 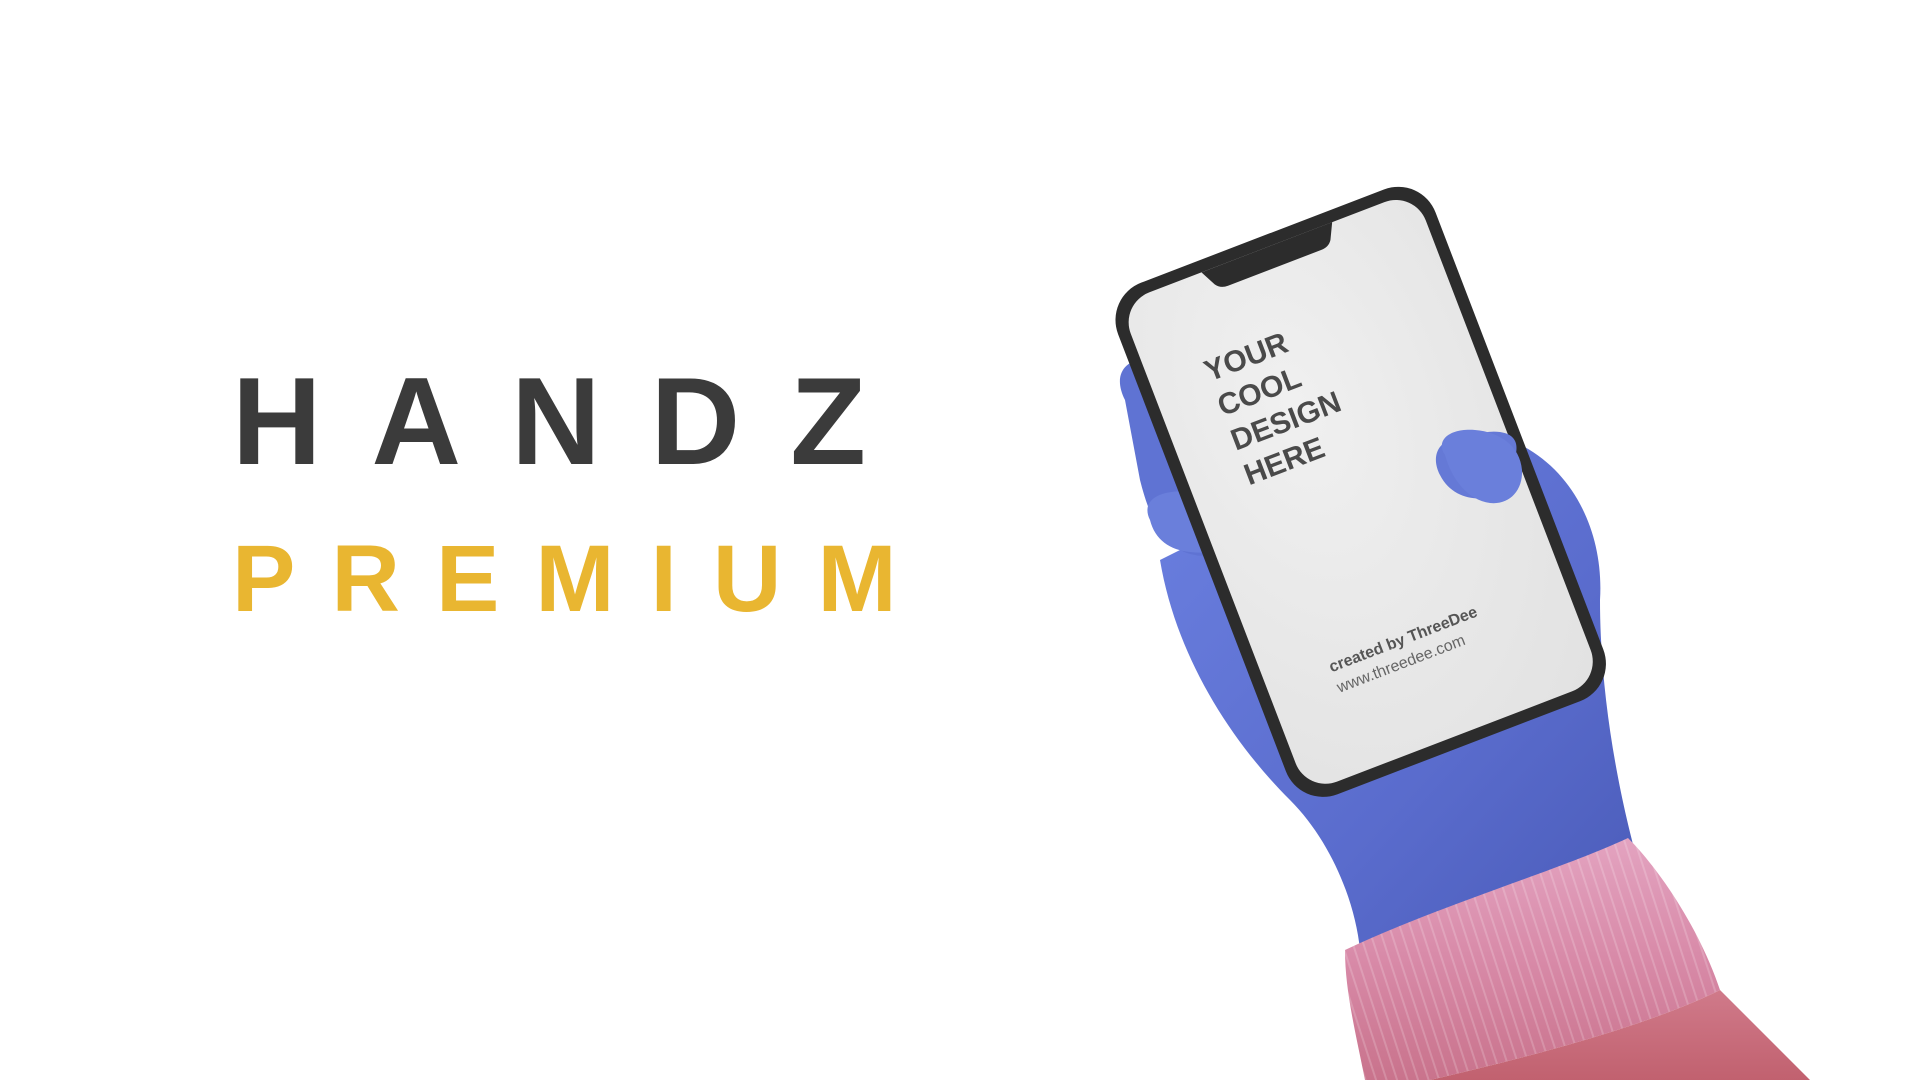 I want to click on phone, so click(x=1360, y=491).